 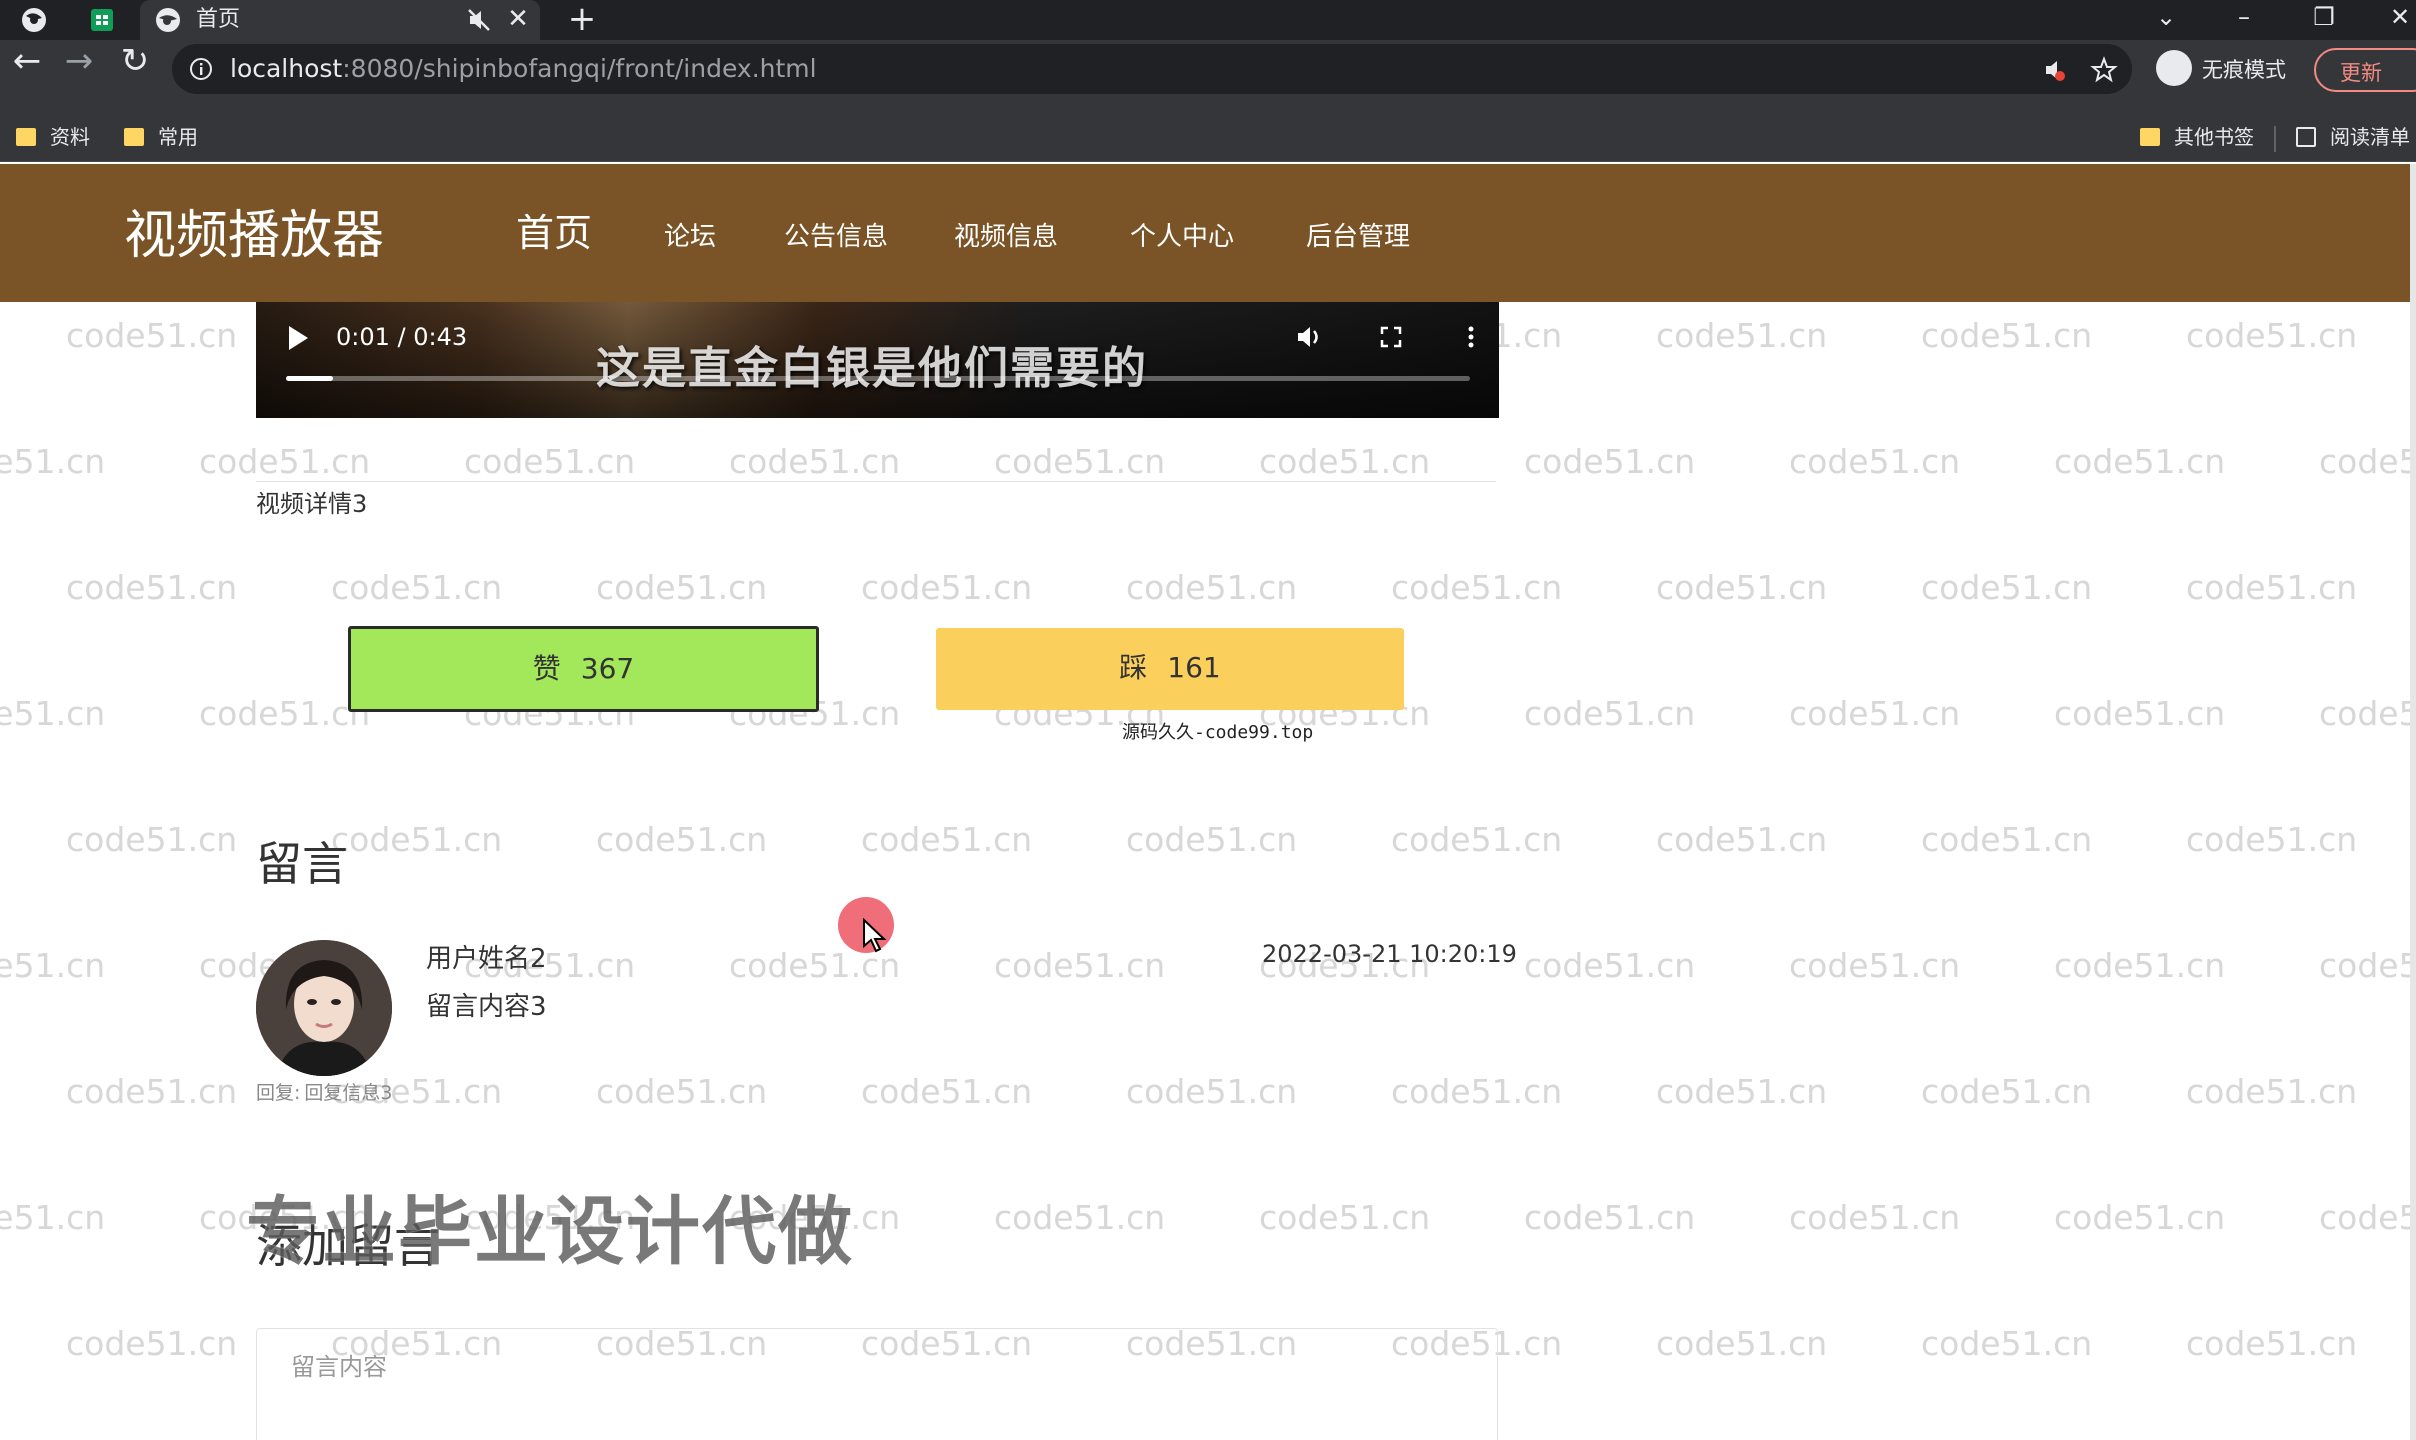 What do you see at coordinates (70, 137) in the screenshot?
I see `bookmark-label: 资料` at bounding box center [70, 137].